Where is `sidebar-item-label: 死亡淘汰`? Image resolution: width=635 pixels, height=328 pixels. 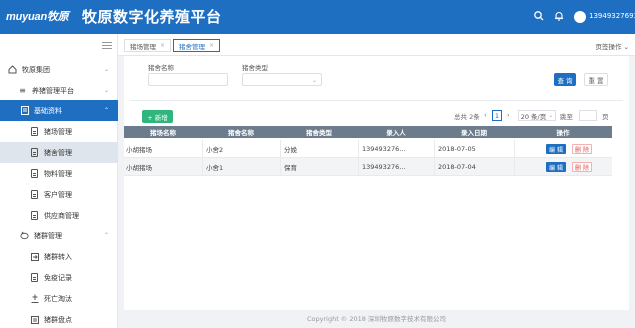 sidebar-item-label: 死亡淘汰 is located at coordinates (58, 298).